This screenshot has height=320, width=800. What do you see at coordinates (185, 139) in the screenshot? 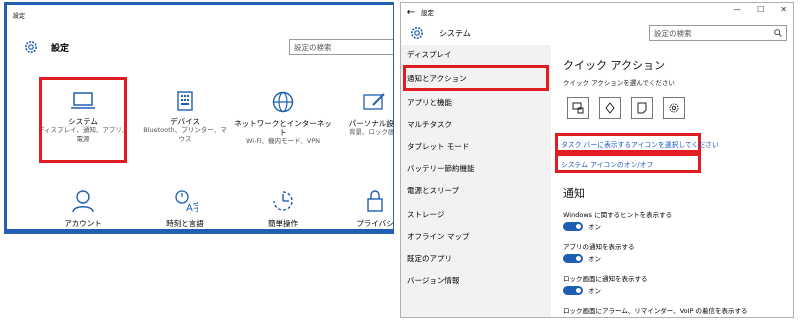
I see `tile-desc: ウス` at bounding box center [185, 139].